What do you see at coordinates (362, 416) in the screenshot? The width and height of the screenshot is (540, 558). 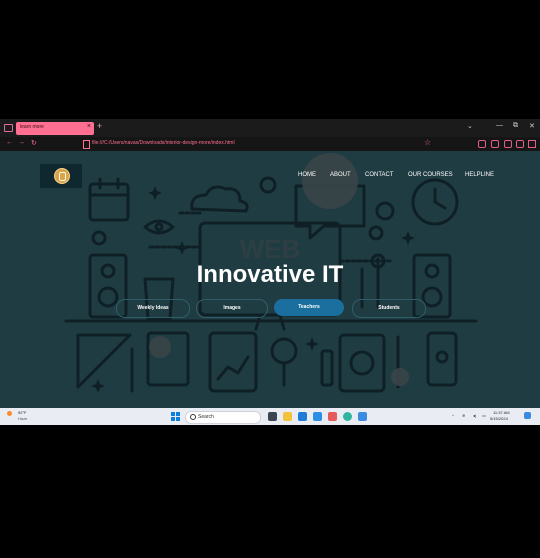 I see `settings-app-icon` at bounding box center [362, 416].